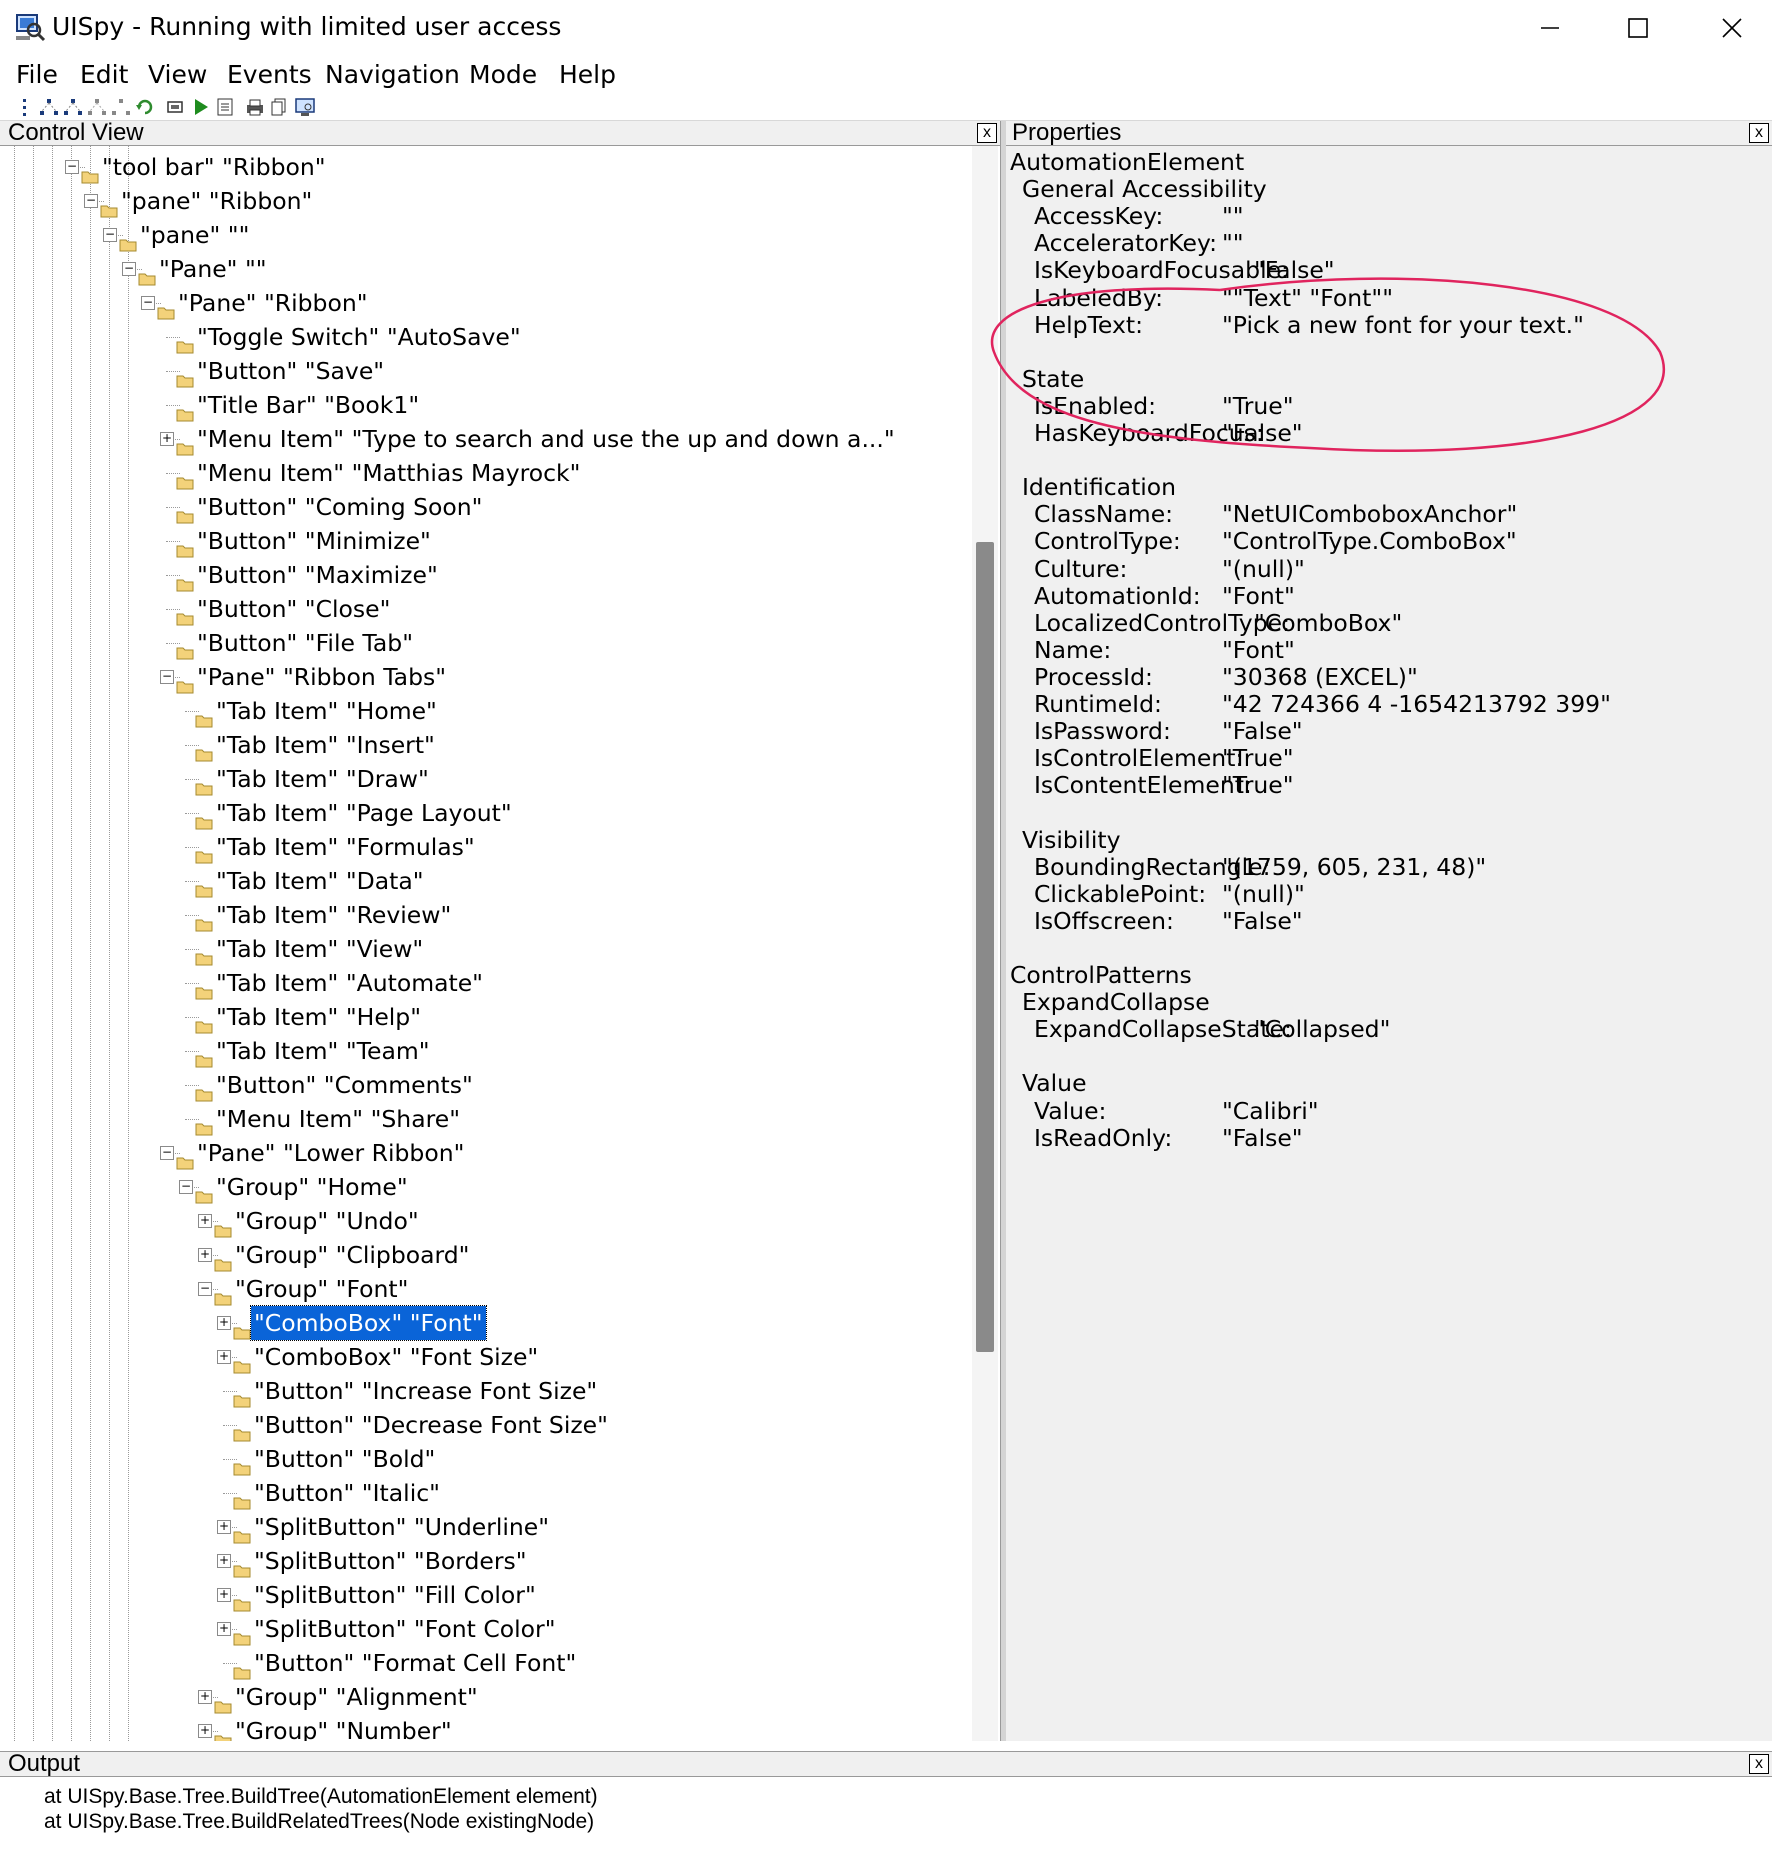 The image size is (1772, 1851). Describe the element at coordinates (560, 609) in the screenshot. I see `tree-node: "Button" "Close"` at that location.